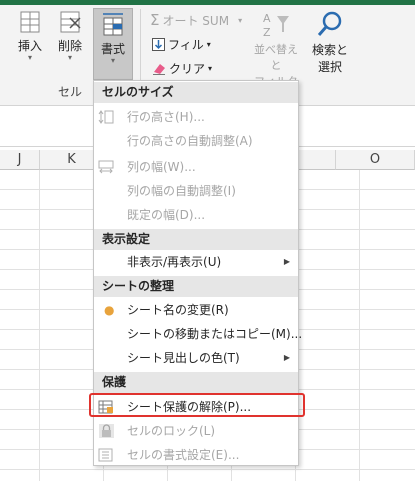 Image resolution: width=415 pixels, height=481 pixels. I want to click on eraser-icon, so click(159, 69).